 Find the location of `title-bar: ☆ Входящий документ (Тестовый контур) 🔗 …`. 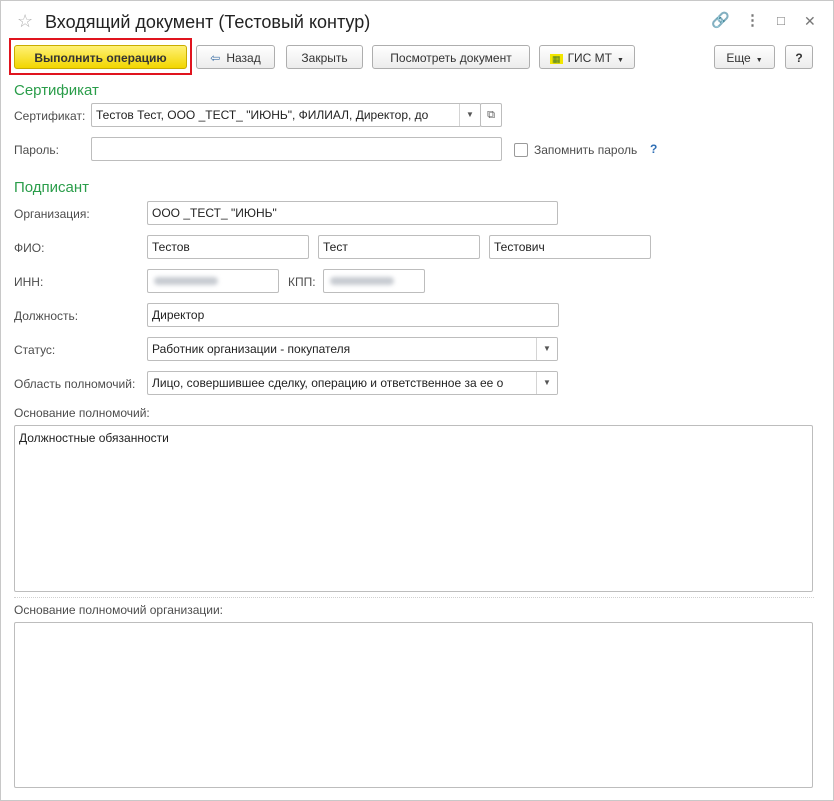

title-bar: ☆ Входящий документ (Тестовый контур) 🔗 … is located at coordinates (417, 21).